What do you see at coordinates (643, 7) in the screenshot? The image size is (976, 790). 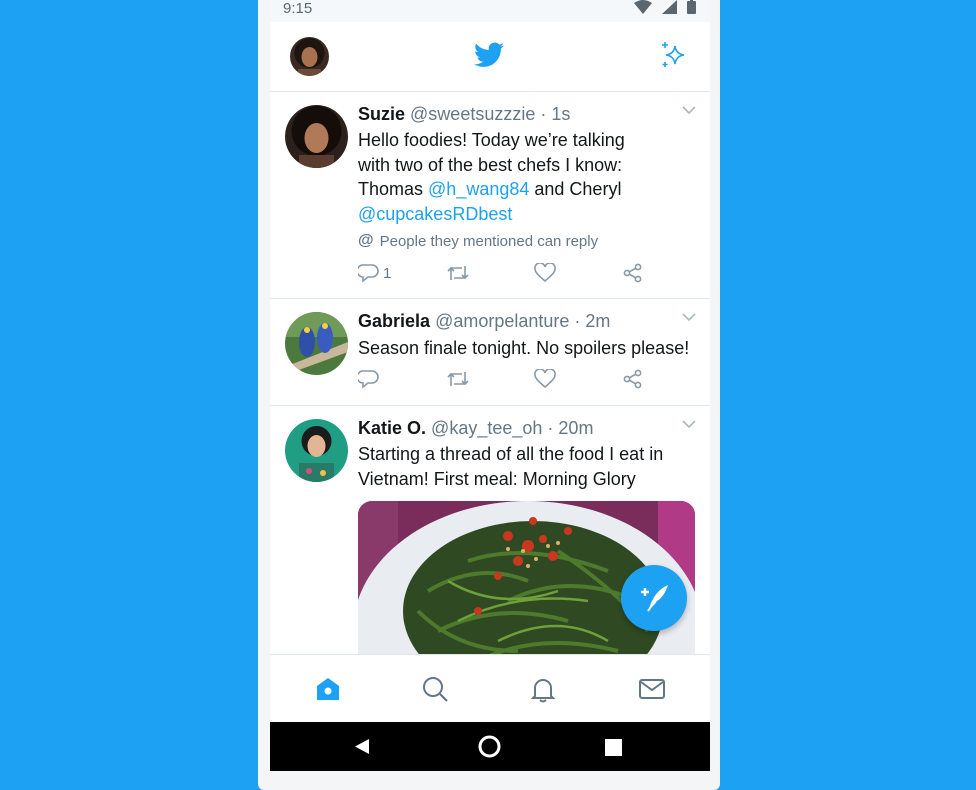 I see `wifi-icon` at bounding box center [643, 7].